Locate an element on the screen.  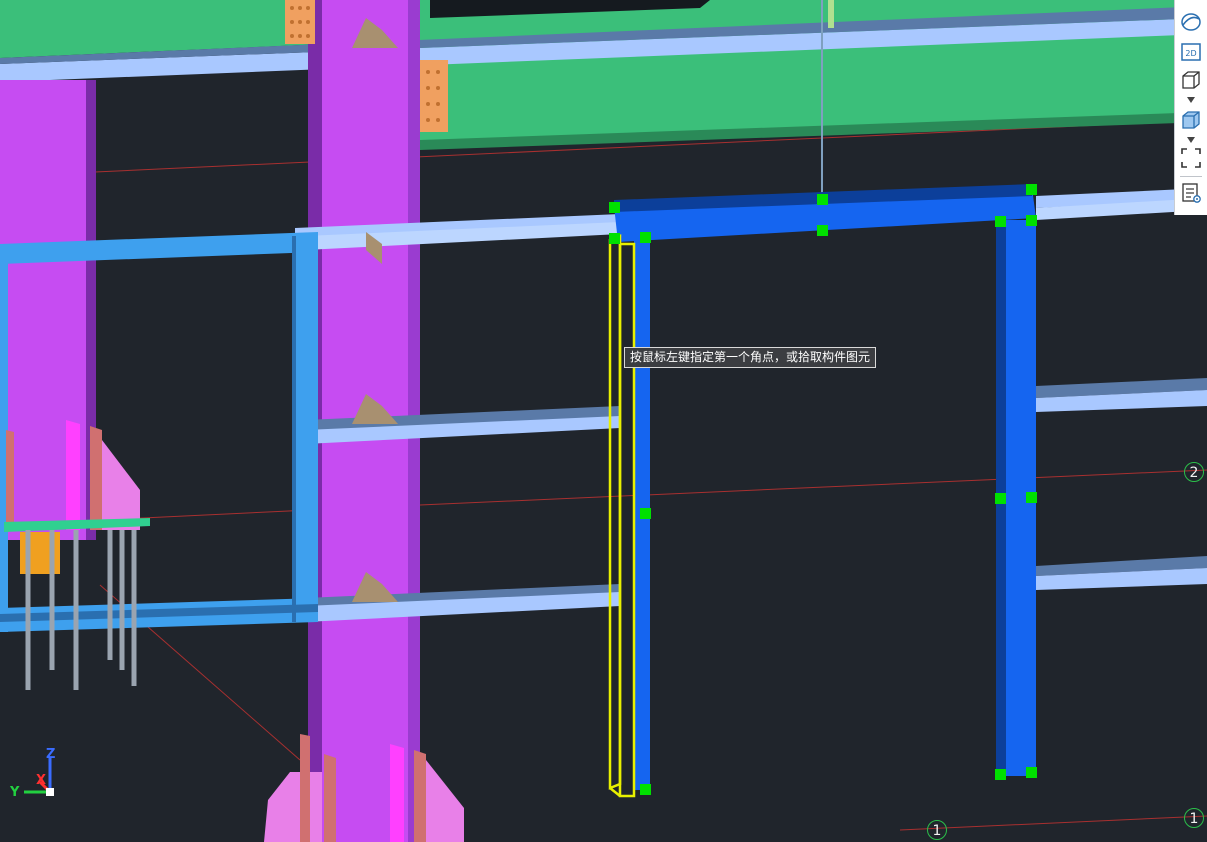
z-axis-label: Z is located at coordinates (51, 754).